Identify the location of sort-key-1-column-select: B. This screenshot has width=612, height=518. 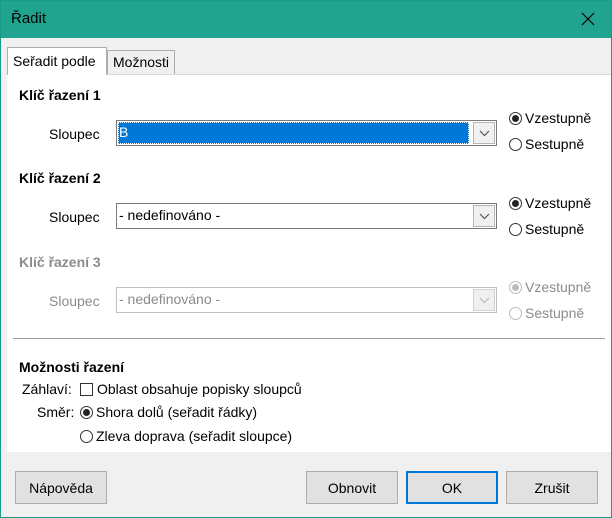
(306, 133).